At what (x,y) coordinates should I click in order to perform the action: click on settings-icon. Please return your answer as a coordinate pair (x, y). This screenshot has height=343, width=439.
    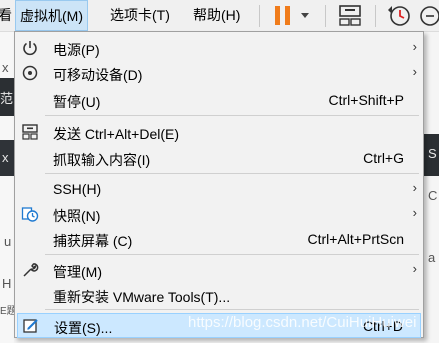
    Looking at the image, I should click on (30, 326).